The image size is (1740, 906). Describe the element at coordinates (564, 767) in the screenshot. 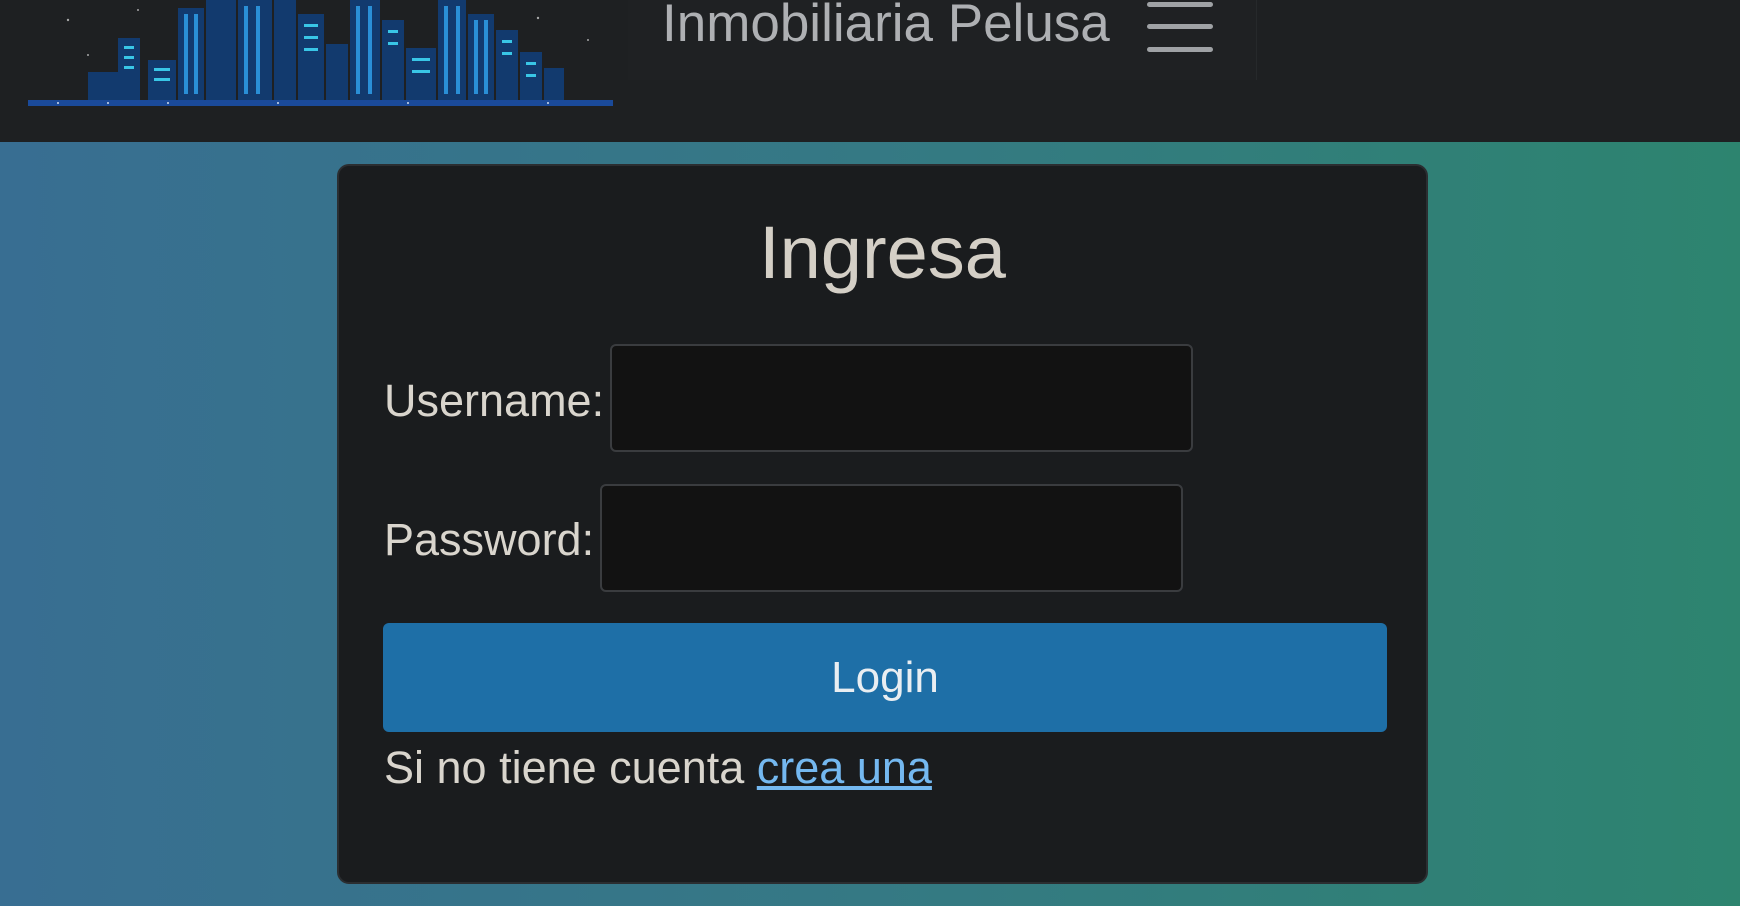

I see `signup-prompt-text: Si no tiene cuenta` at that location.